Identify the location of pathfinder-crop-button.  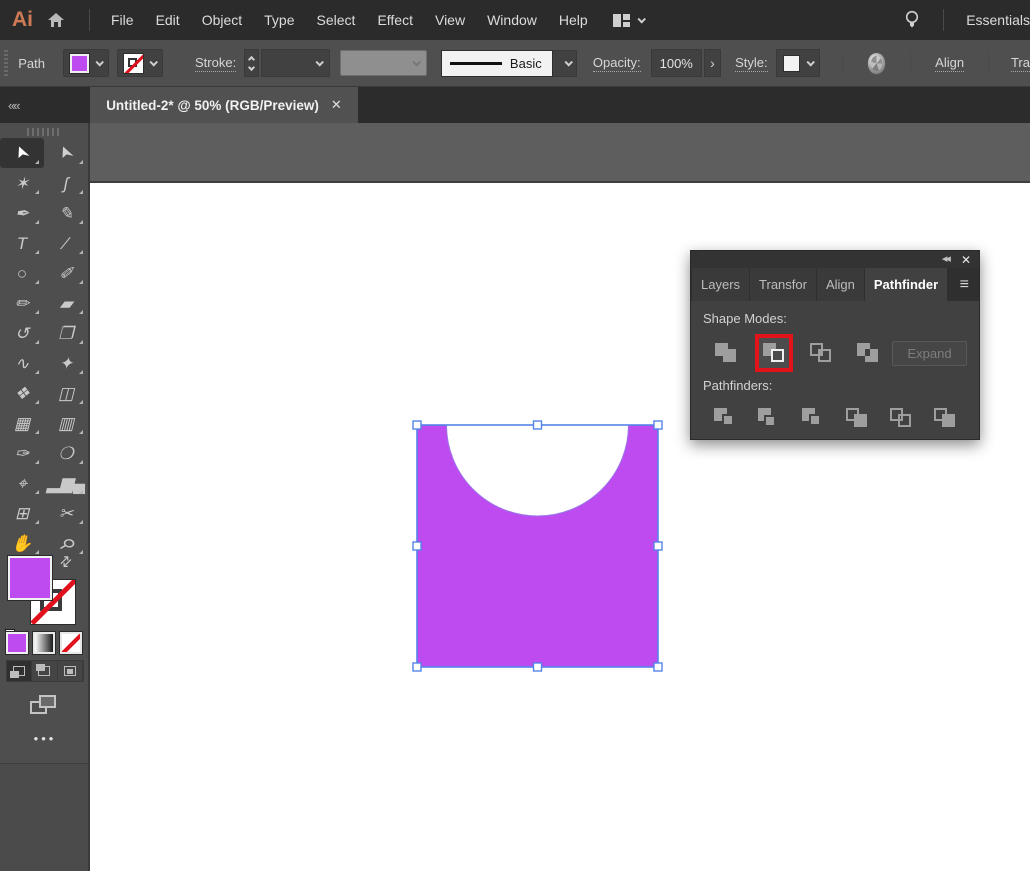
(857, 418).